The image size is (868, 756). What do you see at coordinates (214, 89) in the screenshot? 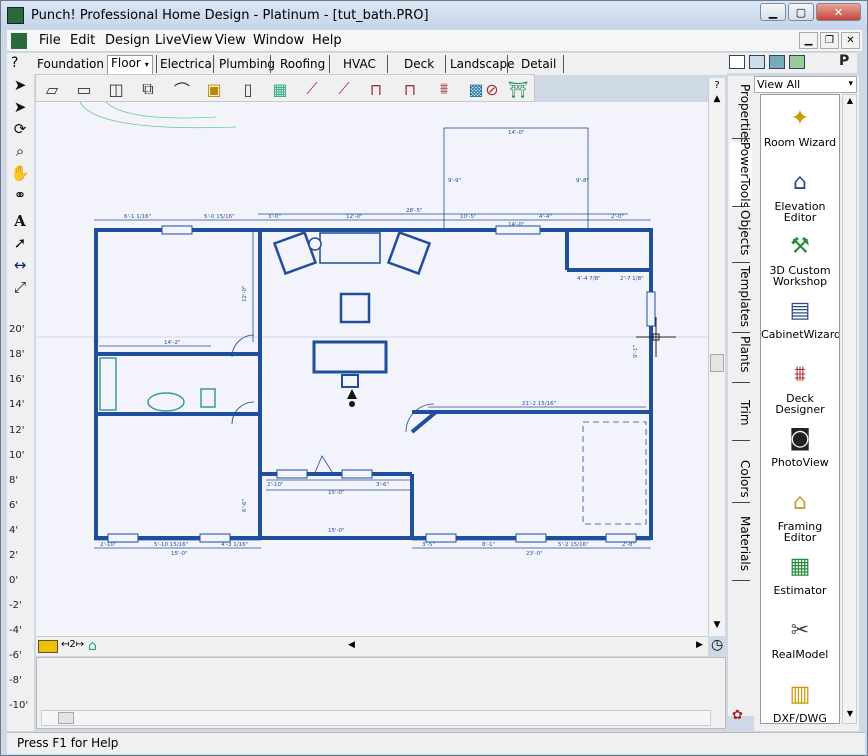
I see `room-tool-icon: ▣` at bounding box center [214, 89].